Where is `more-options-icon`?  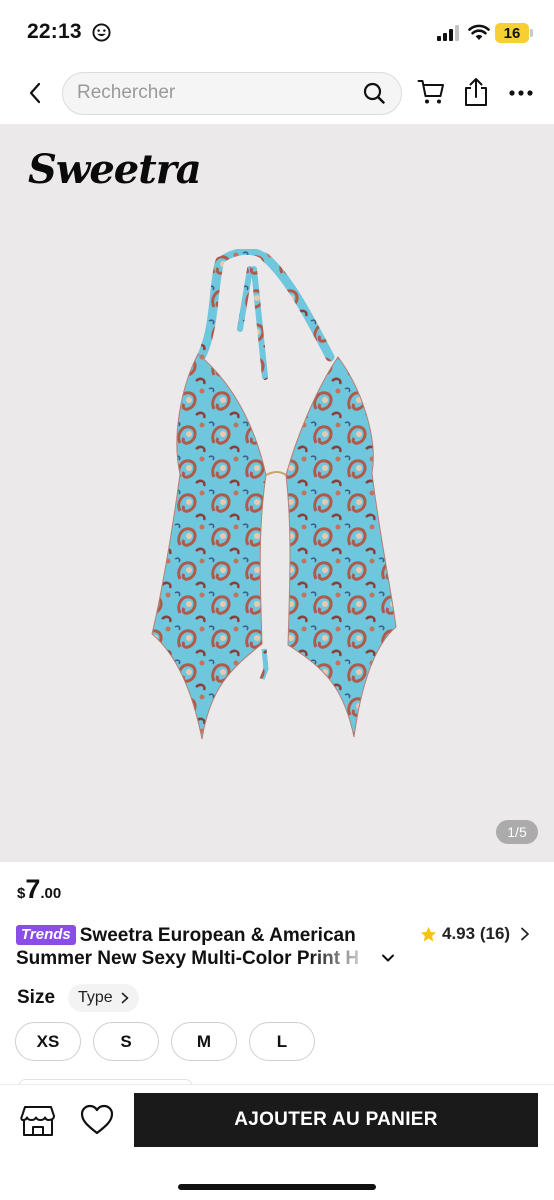 more-options-icon is located at coordinates (521, 93).